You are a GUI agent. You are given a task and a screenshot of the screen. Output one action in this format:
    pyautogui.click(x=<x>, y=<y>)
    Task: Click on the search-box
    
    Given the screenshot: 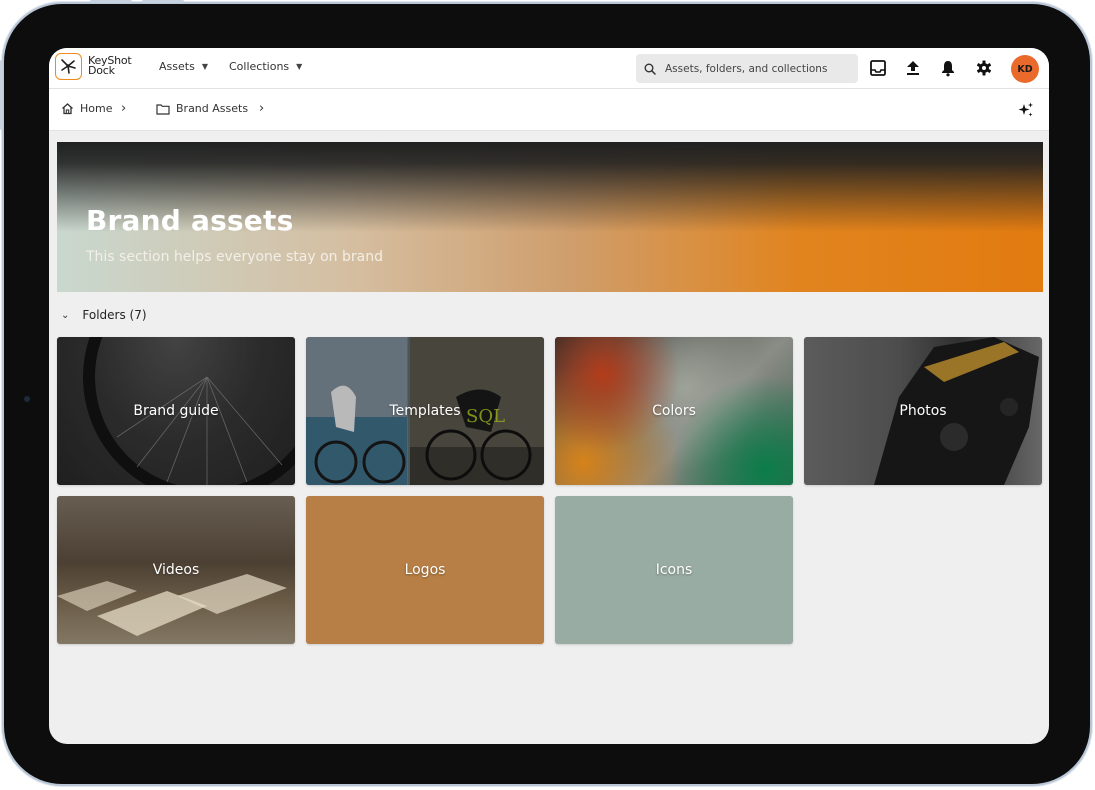 What is the action you would take?
    pyautogui.click(x=747, y=68)
    